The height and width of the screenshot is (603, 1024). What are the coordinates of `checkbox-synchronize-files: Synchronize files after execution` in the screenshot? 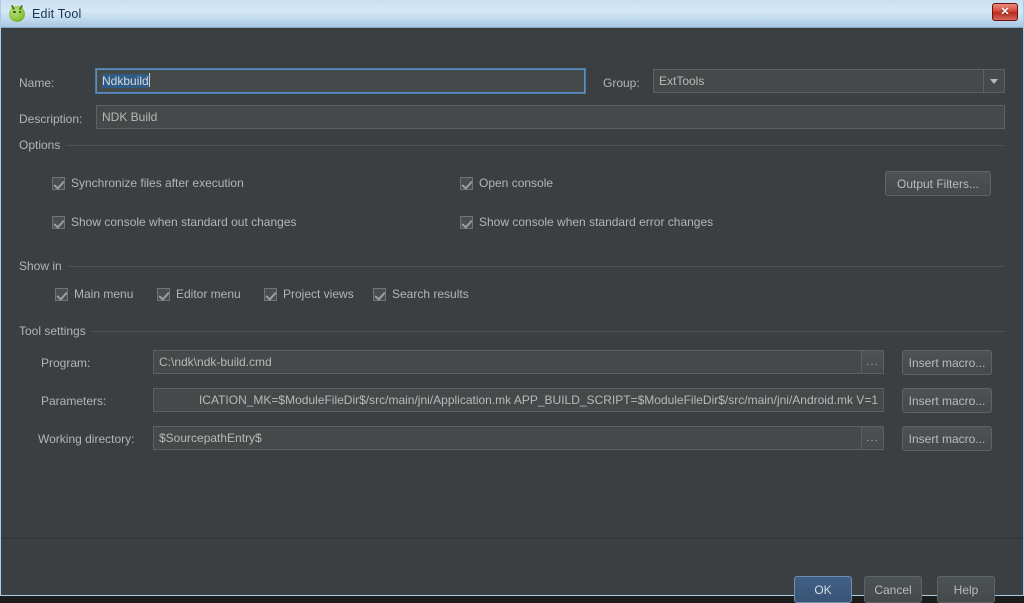 It's located at (148, 183).